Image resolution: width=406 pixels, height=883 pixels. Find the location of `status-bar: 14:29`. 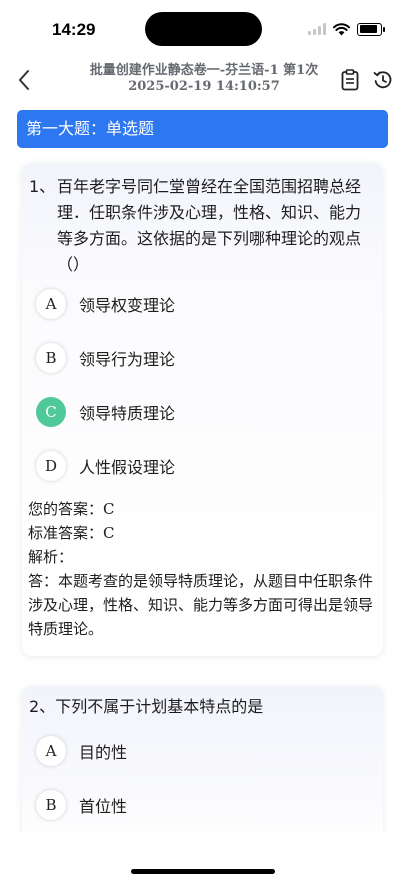

status-bar: 14:29 is located at coordinates (203, 28).